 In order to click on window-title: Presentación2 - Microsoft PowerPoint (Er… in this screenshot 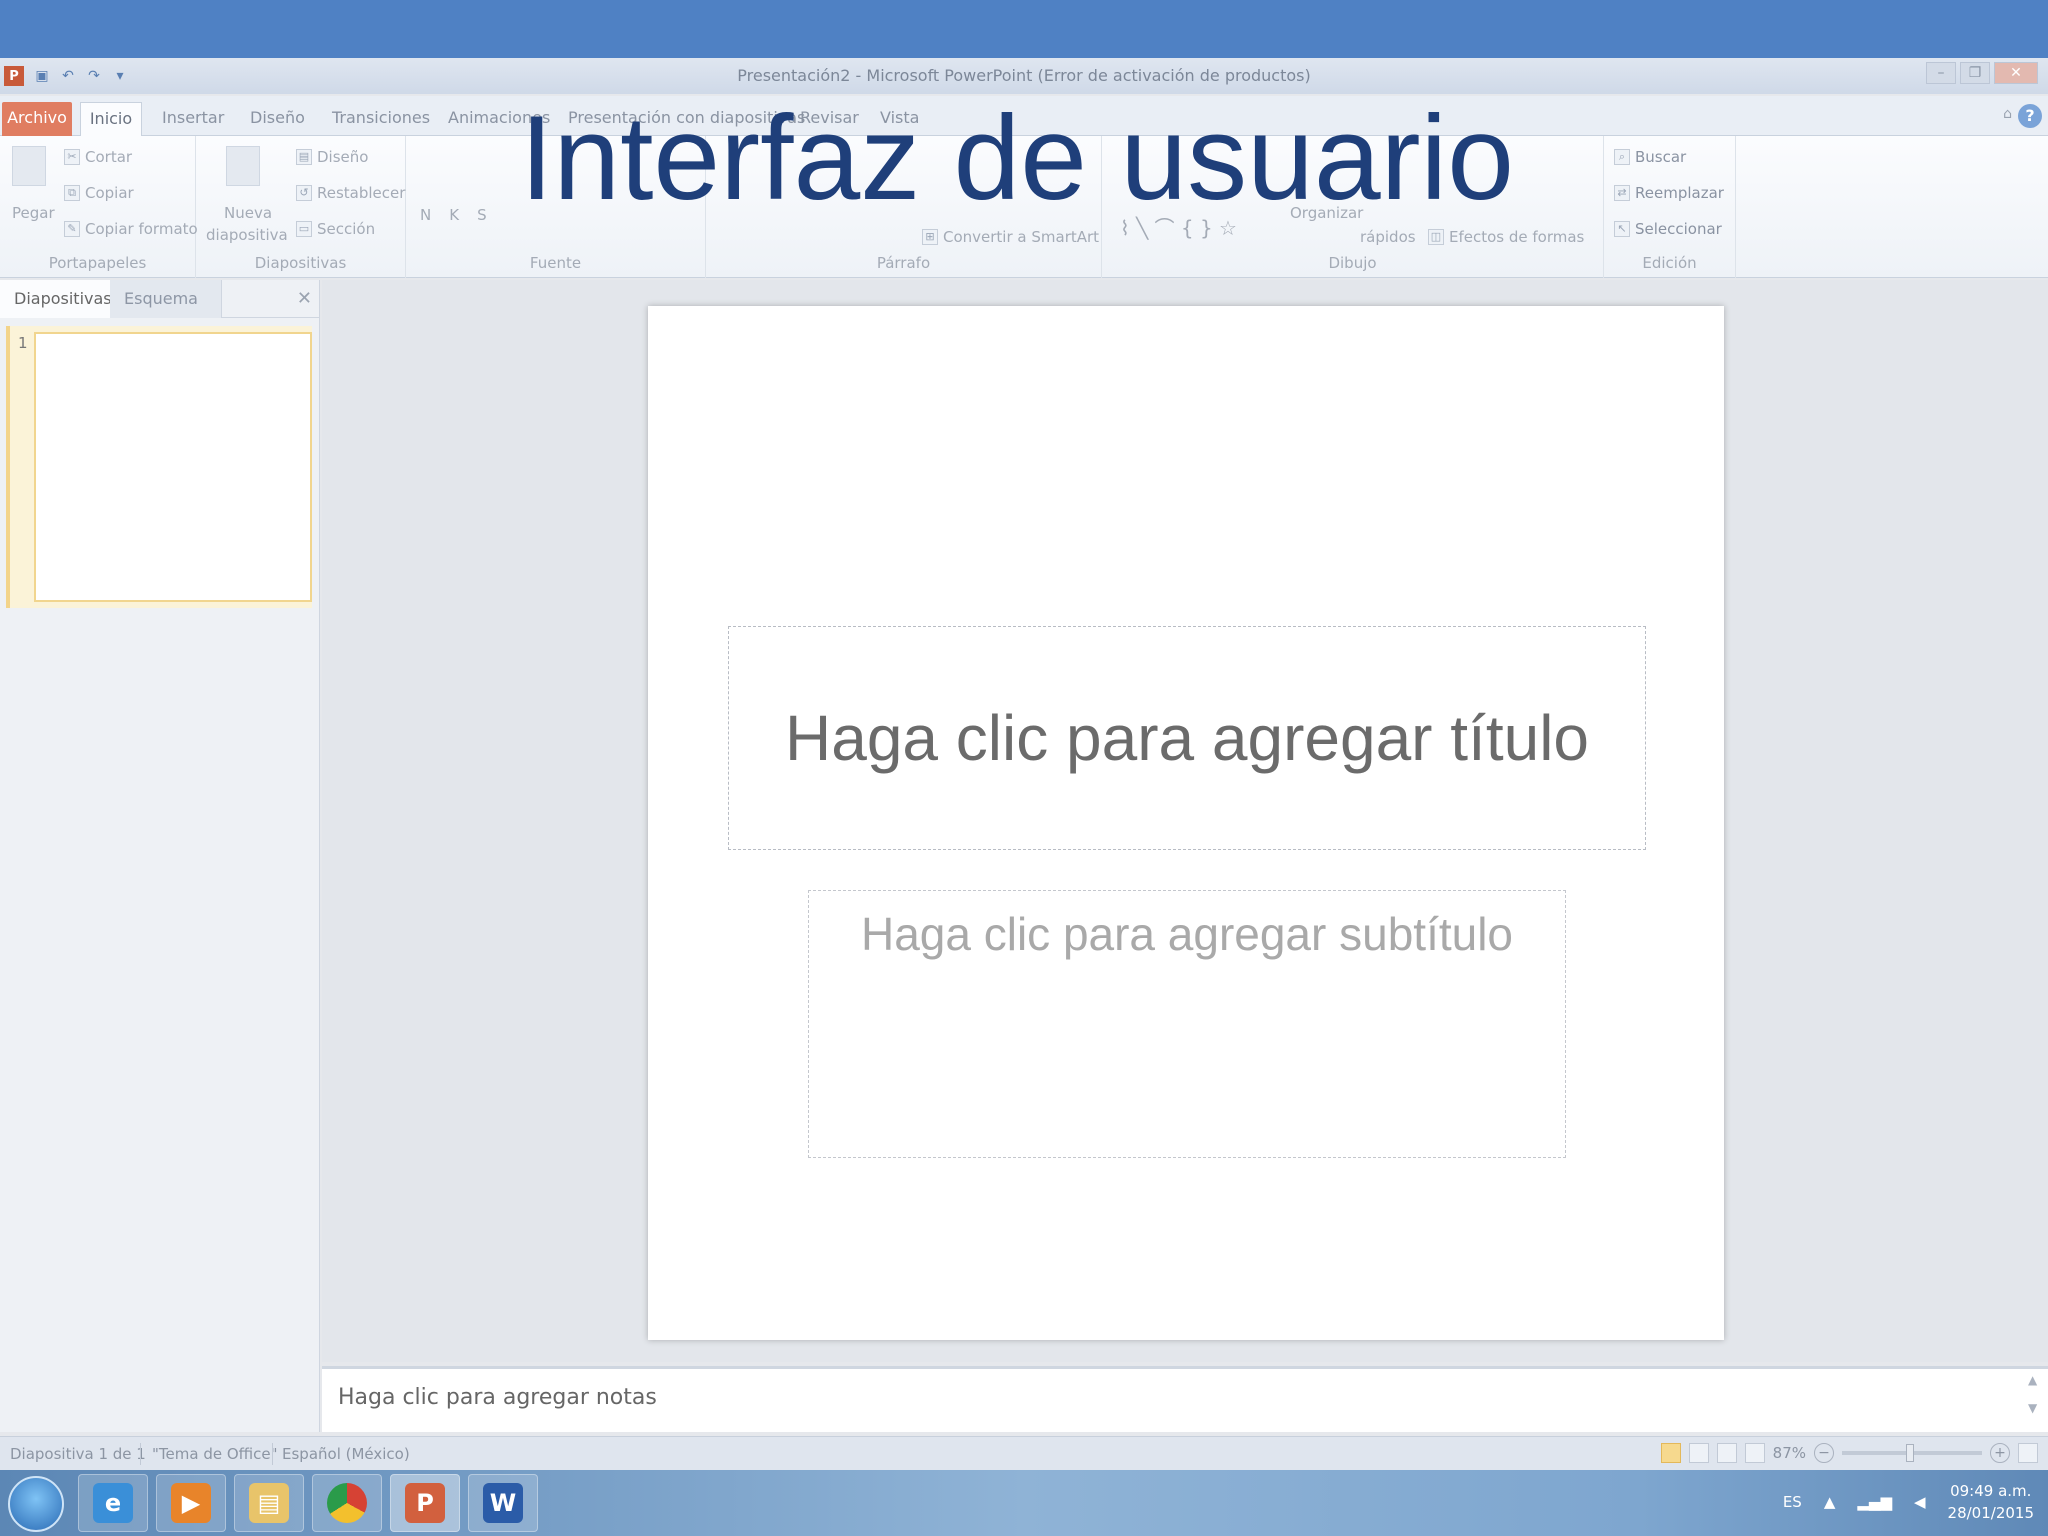, I will do `click(1024, 75)`.